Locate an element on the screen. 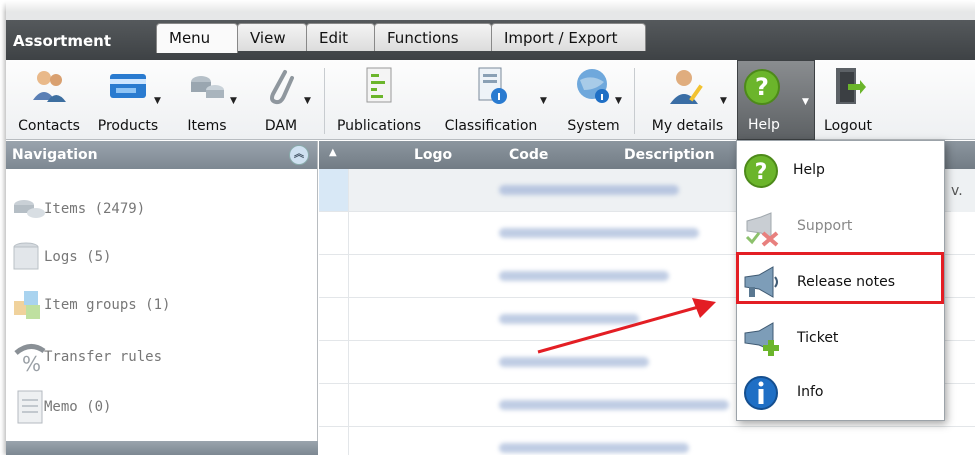 Image resolution: width=975 pixels, height=455 pixels. menu-item-help: ? Help is located at coordinates (840, 170).